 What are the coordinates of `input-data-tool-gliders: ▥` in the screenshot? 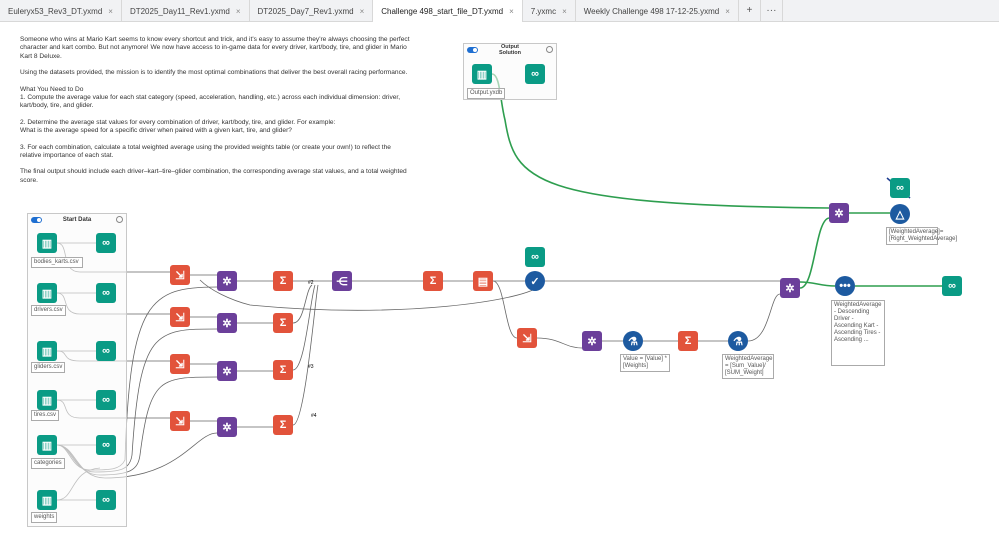 It's located at (47, 351).